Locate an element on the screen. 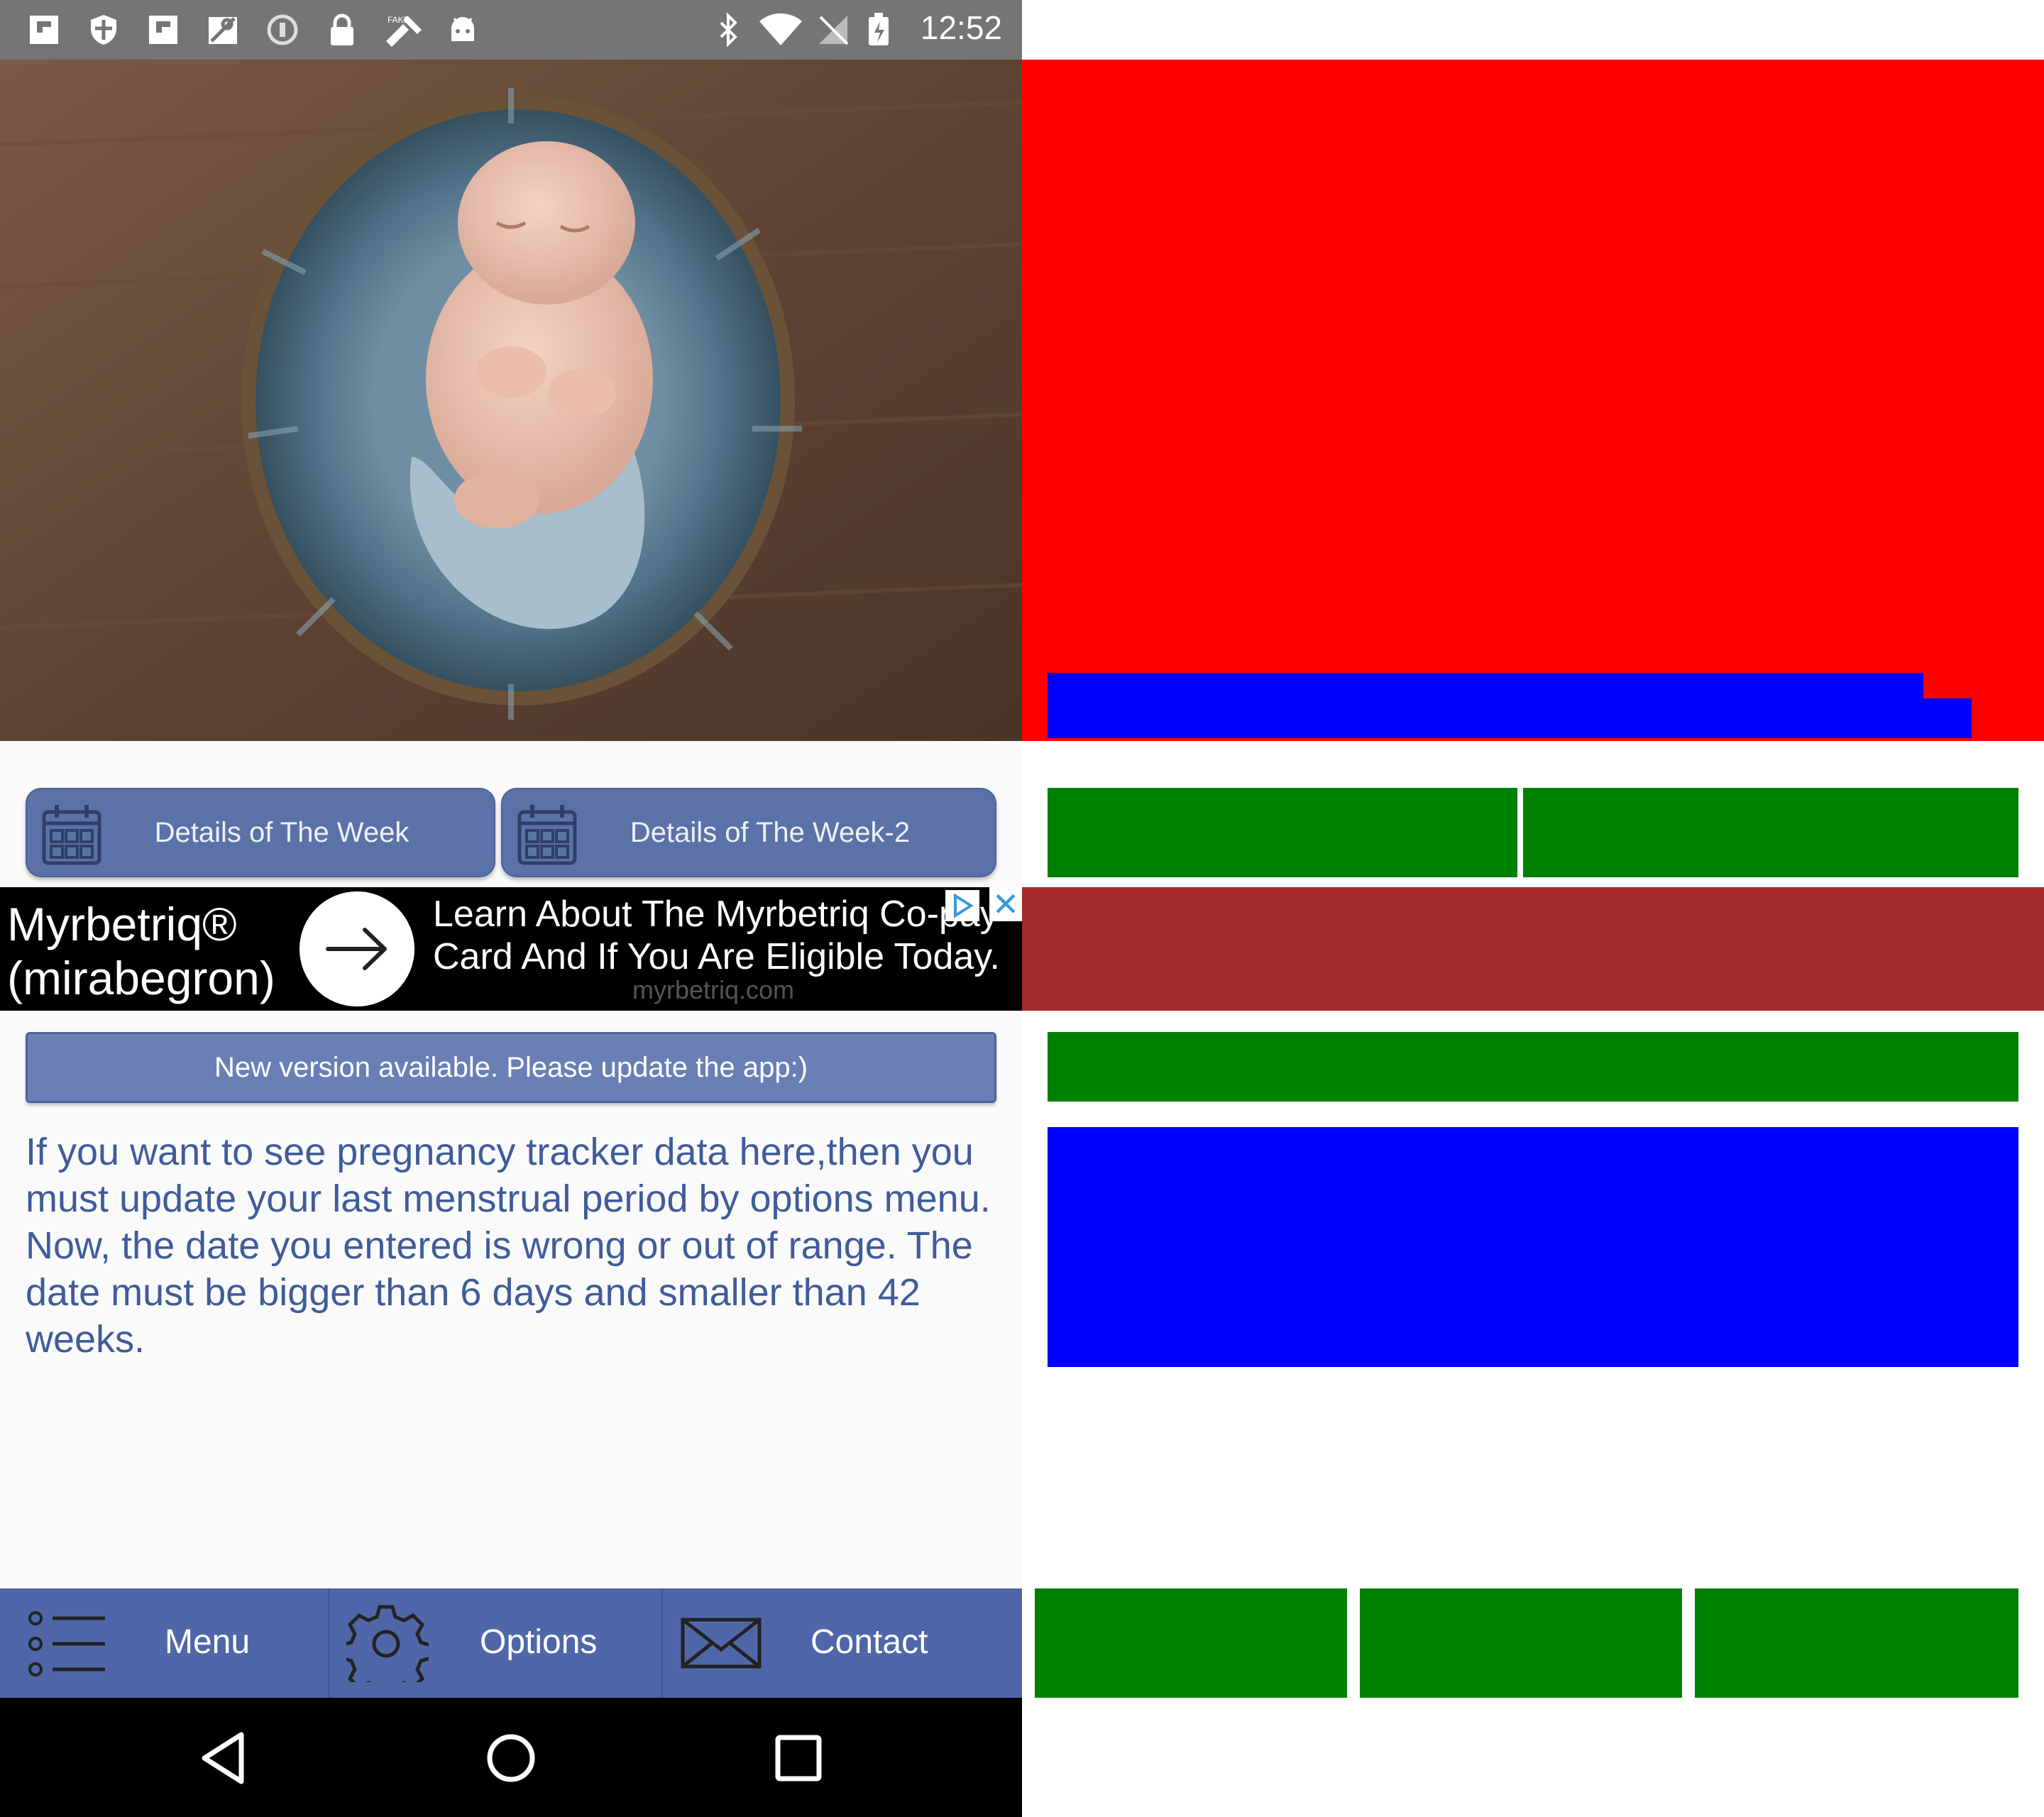 This screenshot has height=1817, width=2044. fake-gps-icon: FAKE is located at coordinates (404, 31).